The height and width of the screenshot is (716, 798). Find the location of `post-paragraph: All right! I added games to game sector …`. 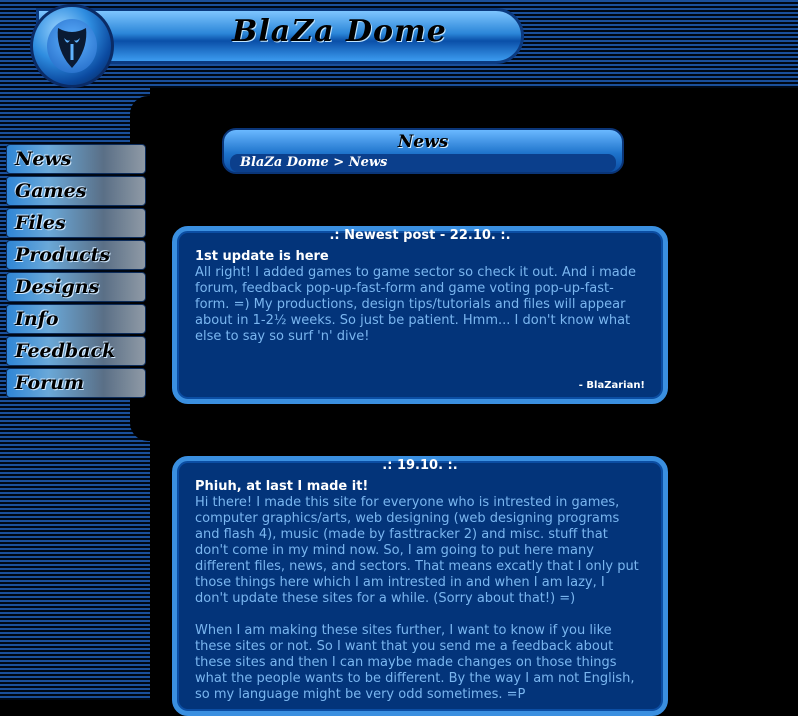

post-paragraph: All right! I added games to game sector … is located at coordinates (415, 304).